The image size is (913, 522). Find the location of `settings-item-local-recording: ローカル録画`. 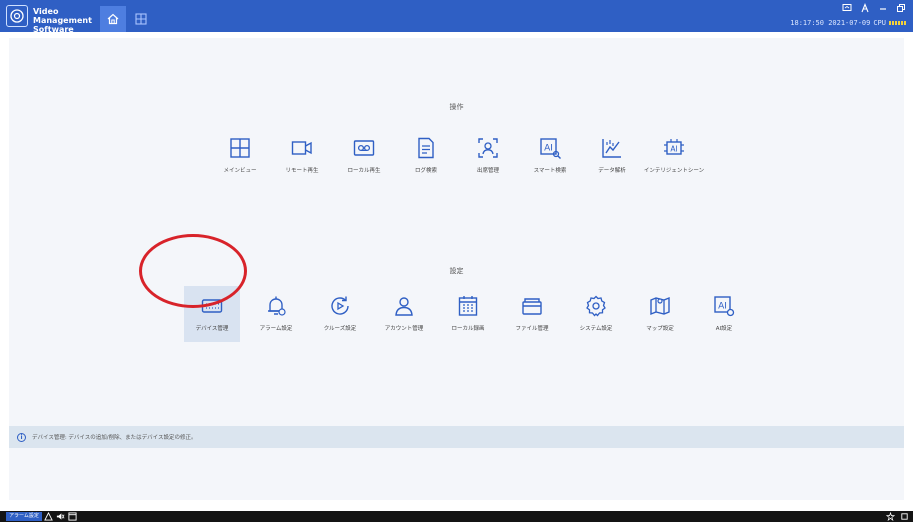

settings-item-local-recording: ローカル録画 is located at coordinates (468, 314).